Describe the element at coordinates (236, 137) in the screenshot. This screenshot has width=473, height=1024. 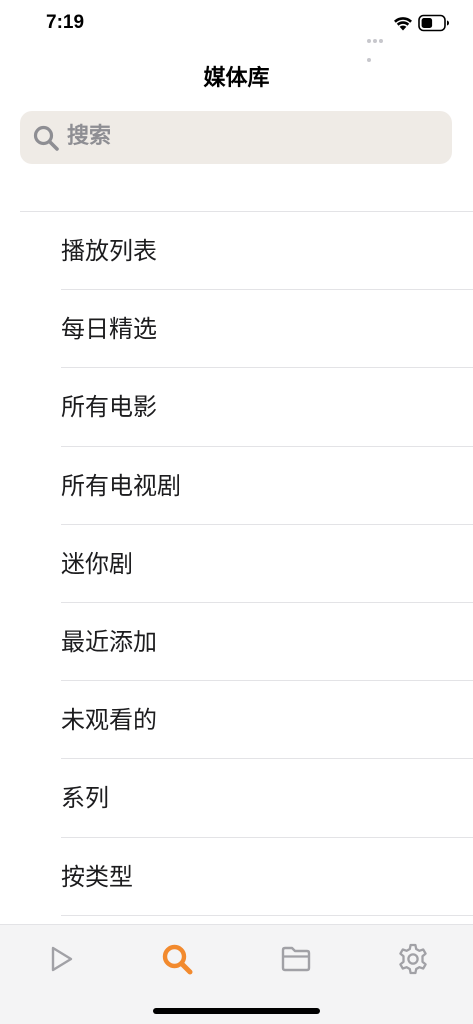
I see `search-input: 搜索` at that location.